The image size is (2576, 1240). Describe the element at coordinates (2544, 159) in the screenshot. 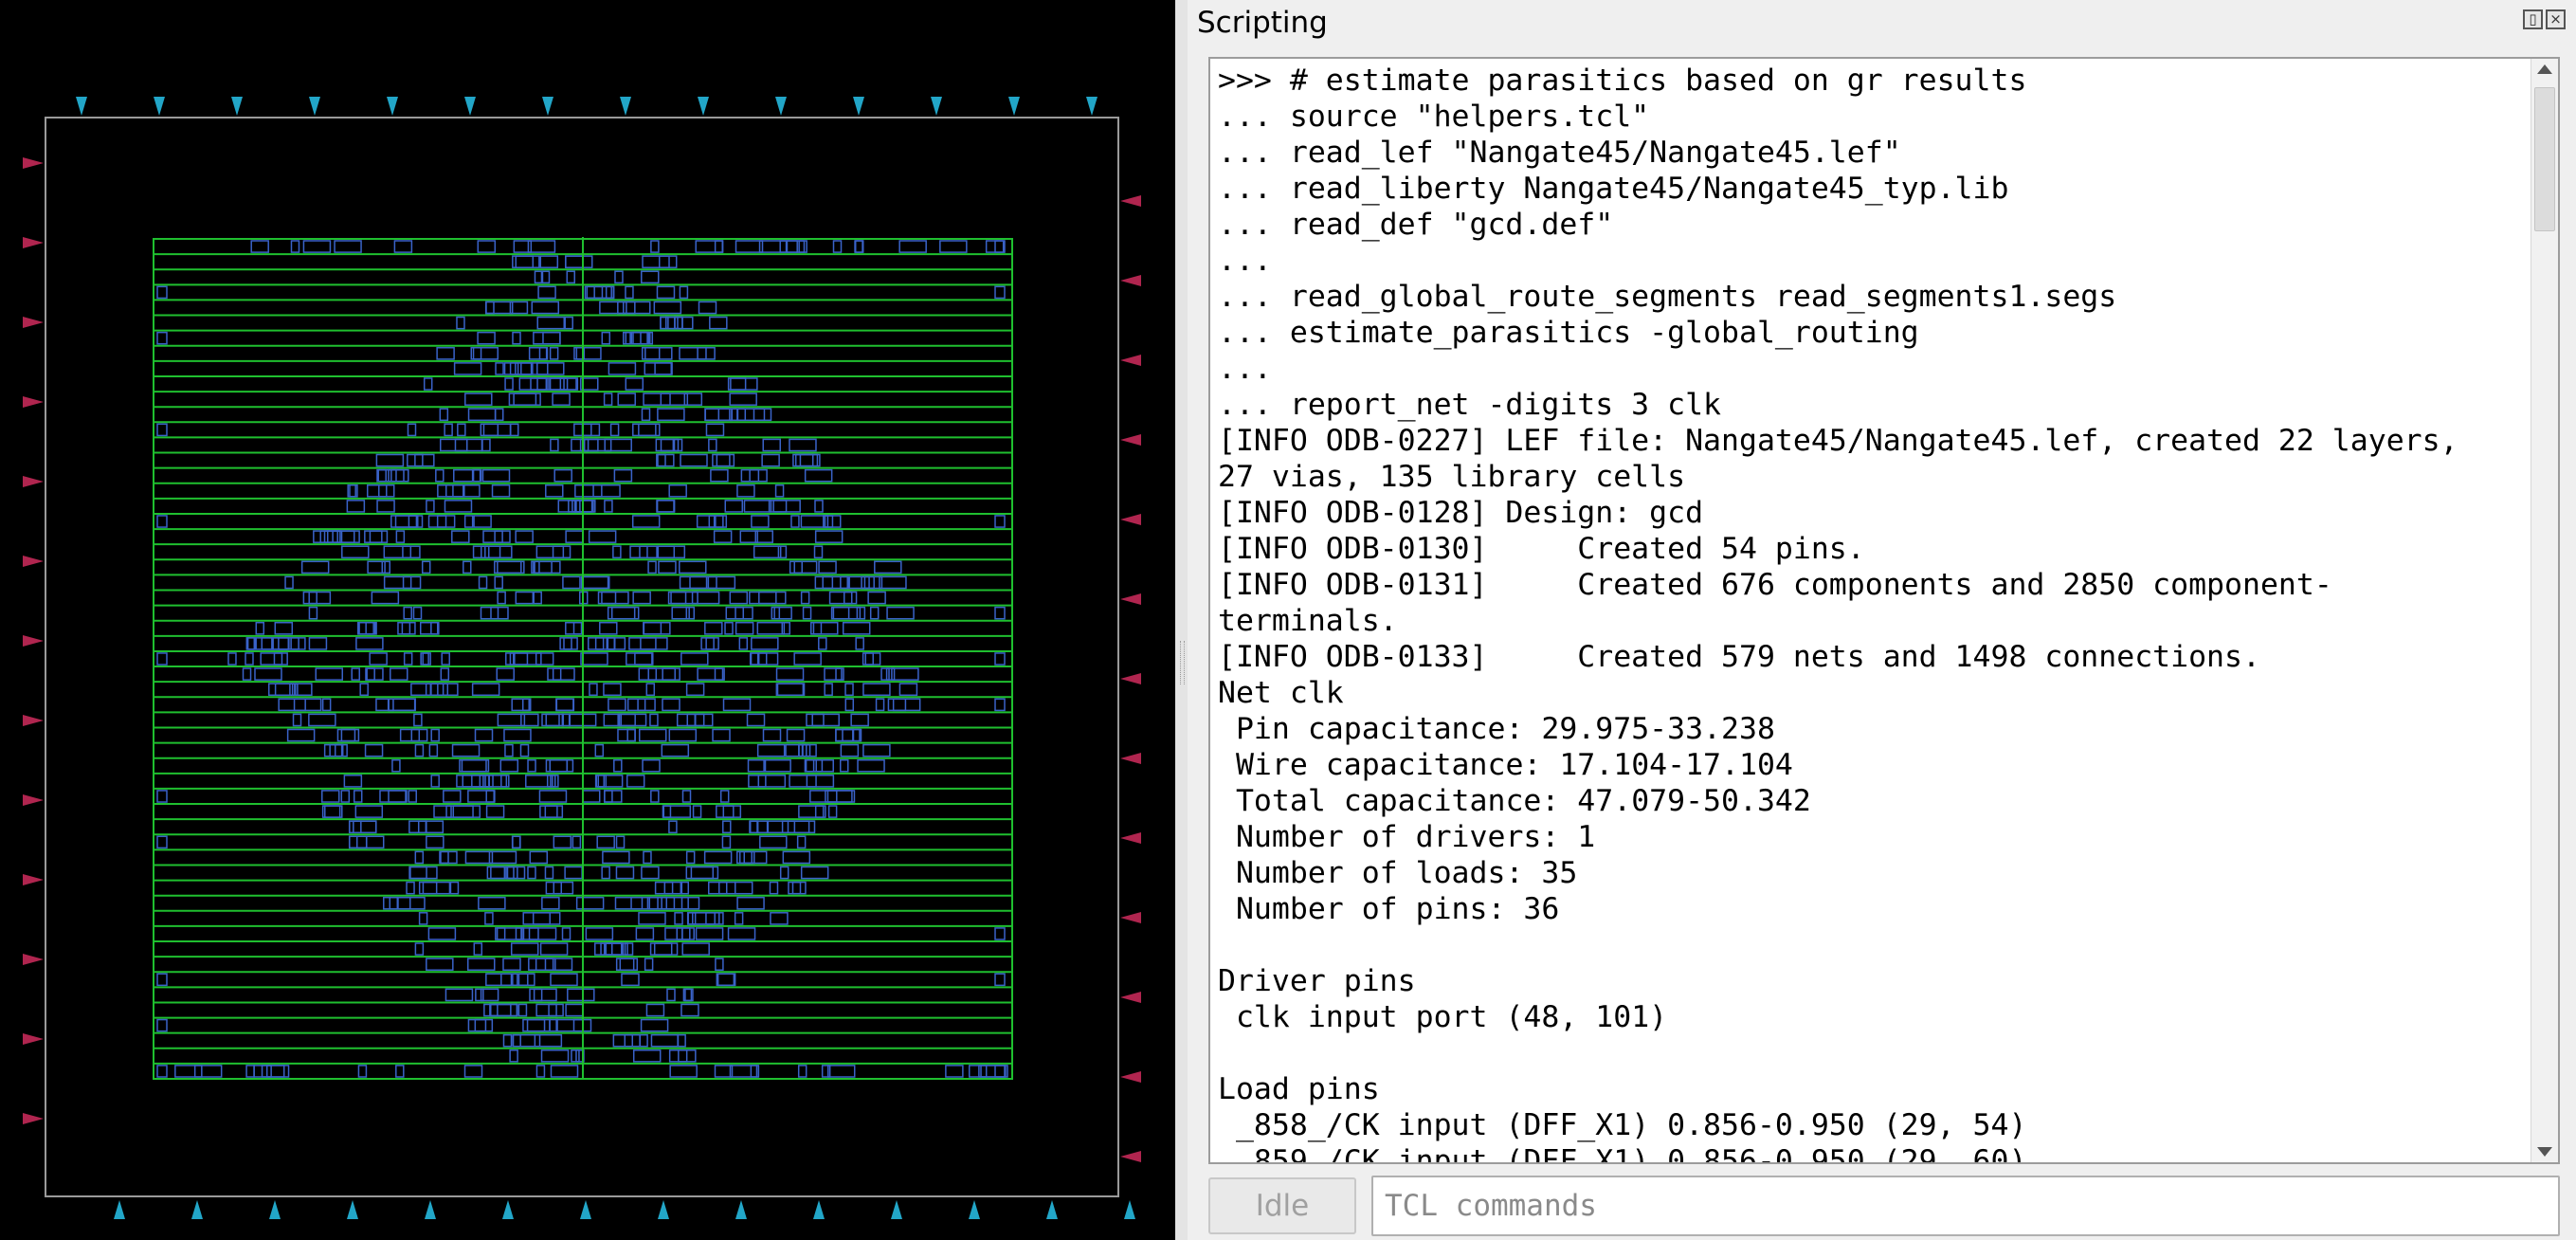

I see `scroll-thumb` at that location.